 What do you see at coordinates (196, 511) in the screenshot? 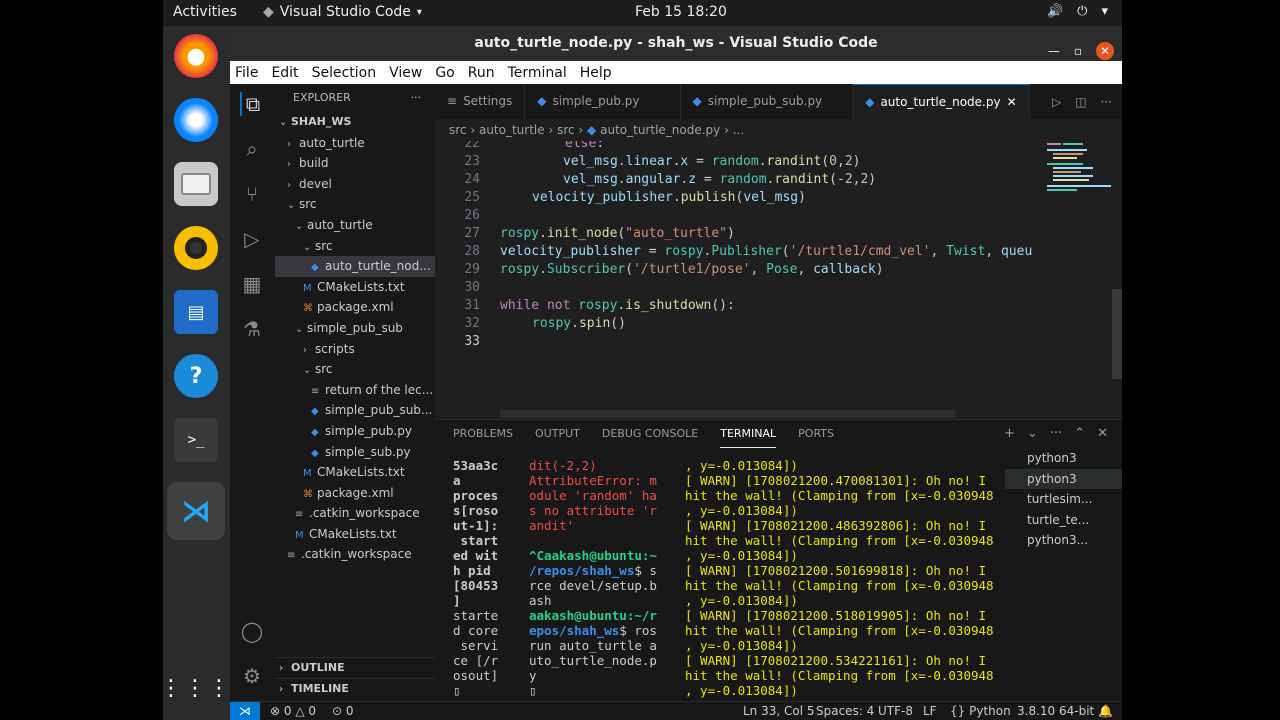
I see `vscode-icon: ⋊` at bounding box center [196, 511].